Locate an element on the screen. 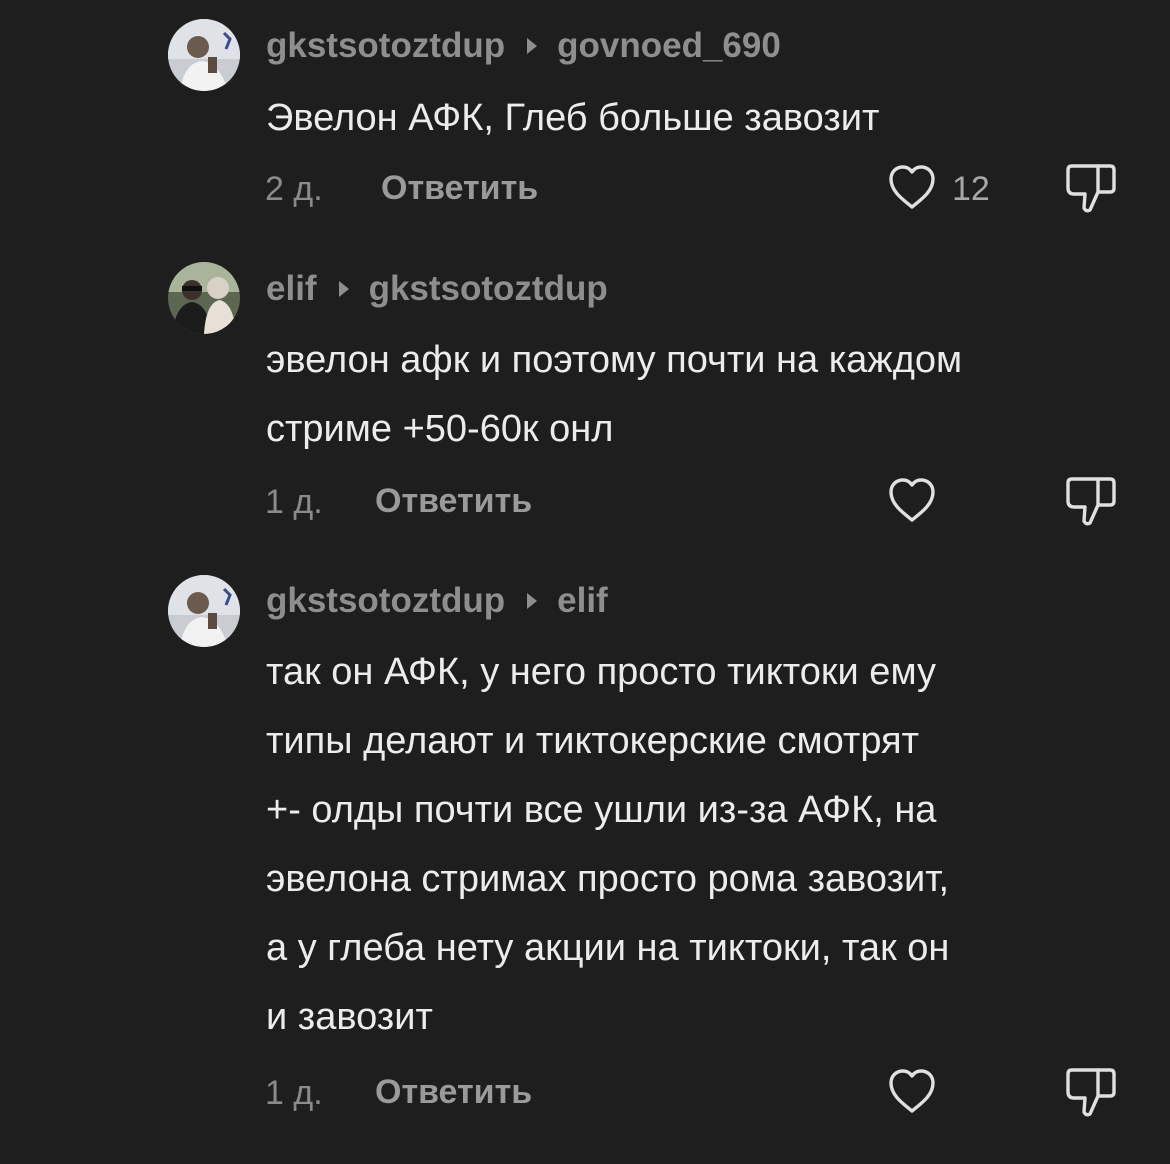 The image size is (1170, 1164). author-name: elif is located at coordinates (291, 289).